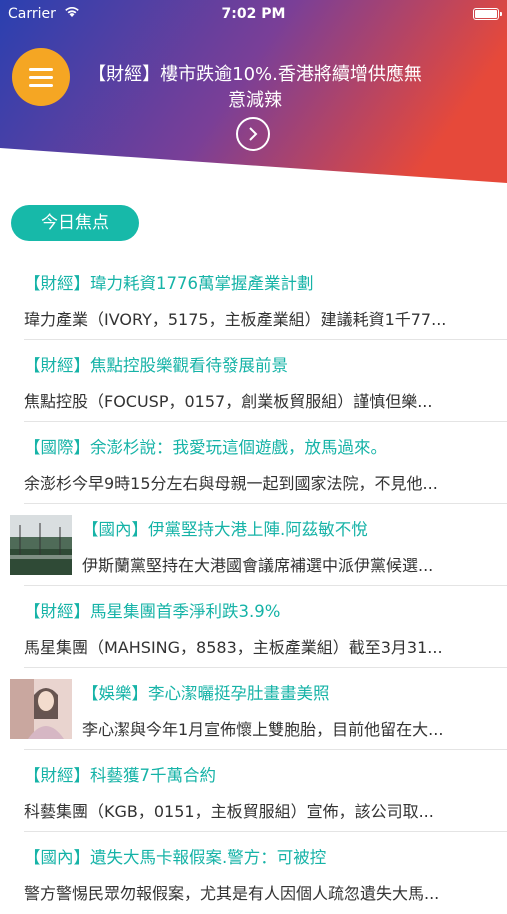 The height and width of the screenshot is (914, 507). I want to click on news-title: 【財經】科藝獲7千萬合約, so click(120, 775).